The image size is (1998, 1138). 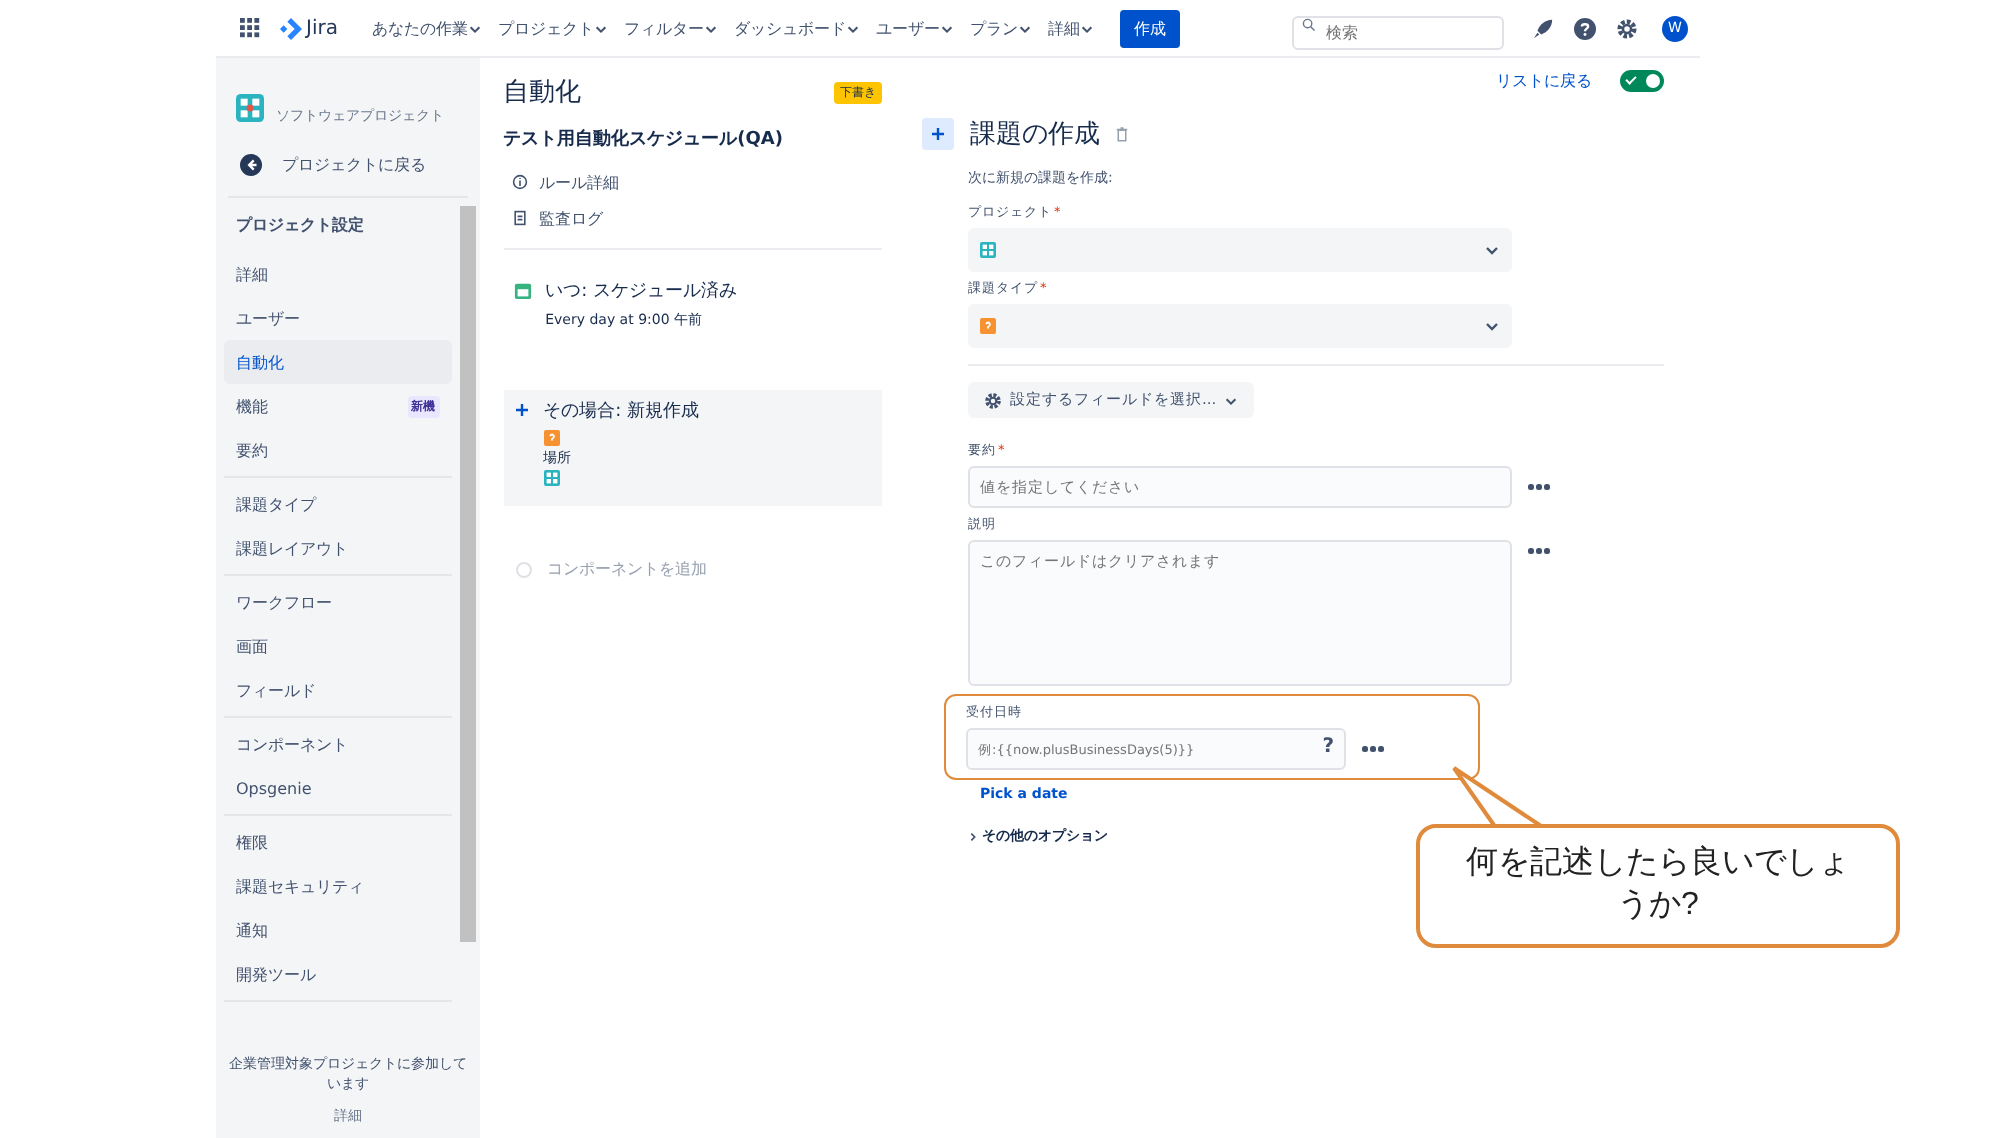 I want to click on nav-menu: あなたの作業, so click(x=426, y=28).